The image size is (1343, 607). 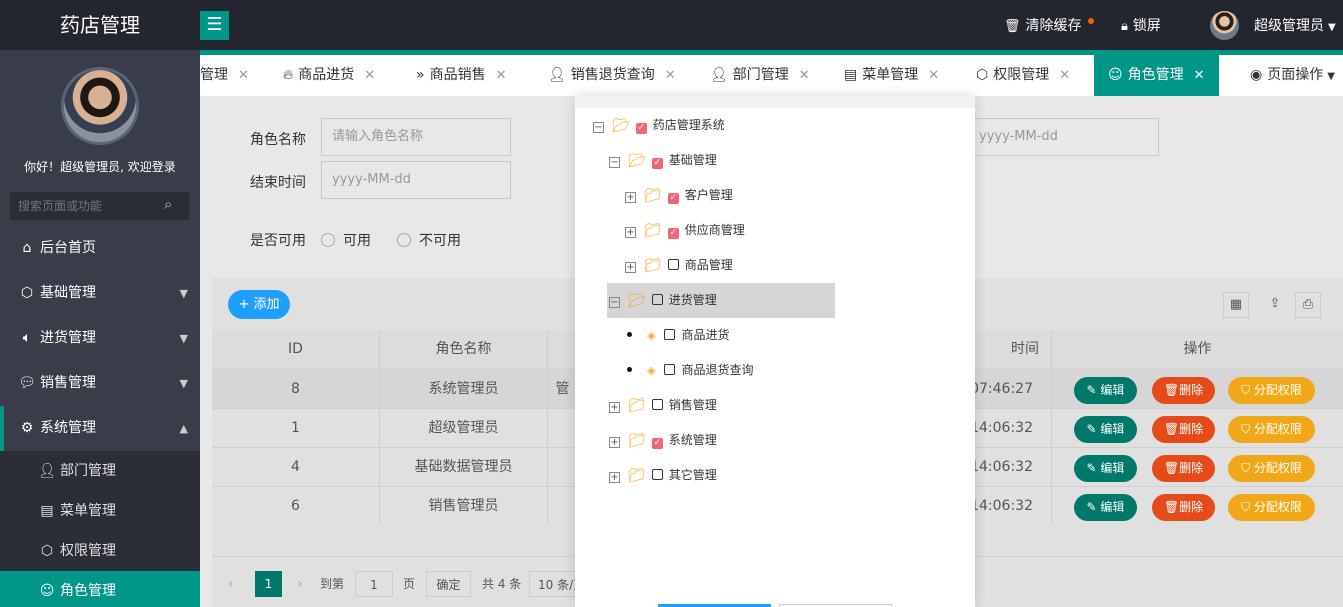 What do you see at coordinates (554, 584) in the screenshot?
I see `per-page-select: 10 条/页` at bounding box center [554, 584].